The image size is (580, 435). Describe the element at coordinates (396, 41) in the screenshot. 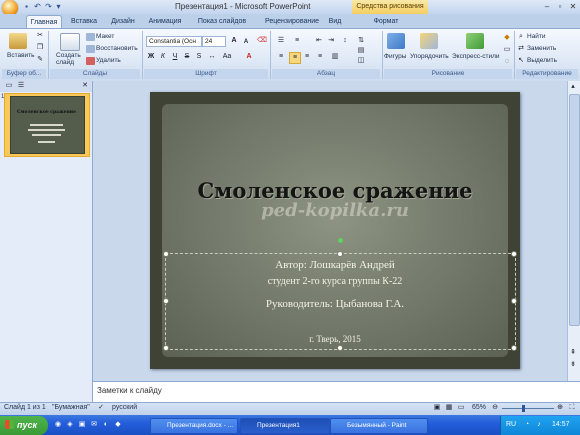

I see `shapes-icon` at that location.